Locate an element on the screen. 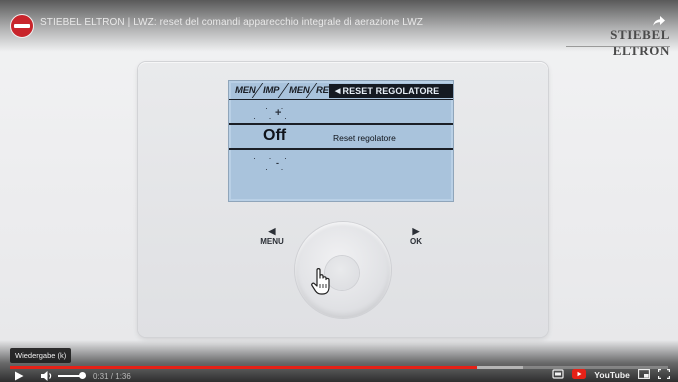  hand-cursor-glyph is located at coordinates (320, 281).